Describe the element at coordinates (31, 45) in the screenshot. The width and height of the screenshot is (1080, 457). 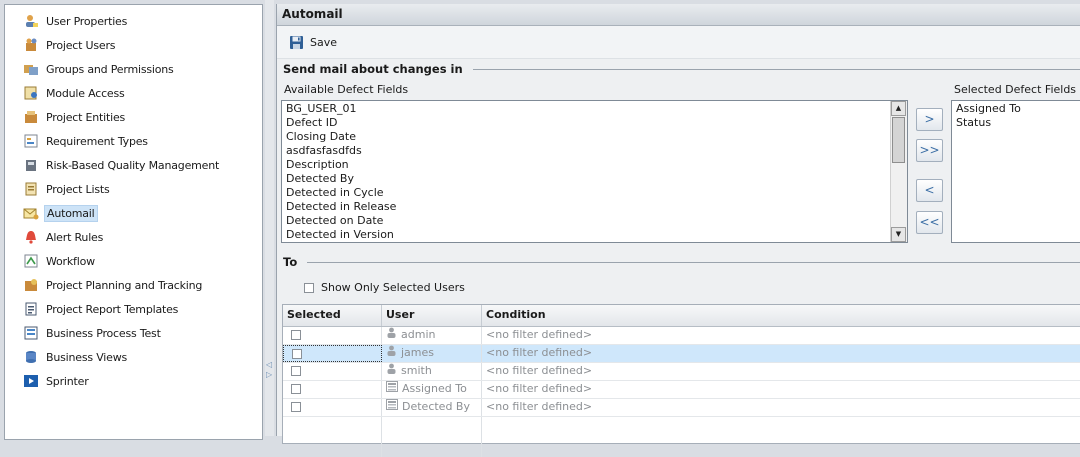
I see `project-users-icon` at that location.